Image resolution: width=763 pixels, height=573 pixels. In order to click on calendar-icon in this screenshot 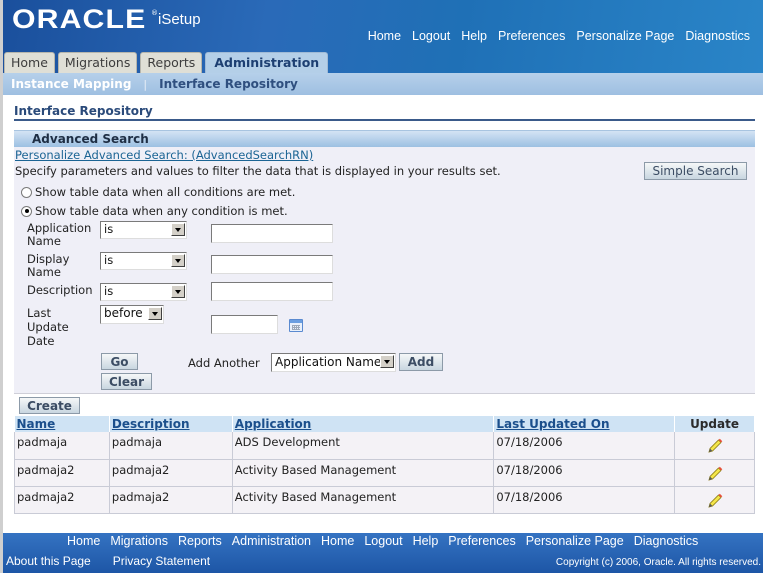, I will do `click(296, 325)`.